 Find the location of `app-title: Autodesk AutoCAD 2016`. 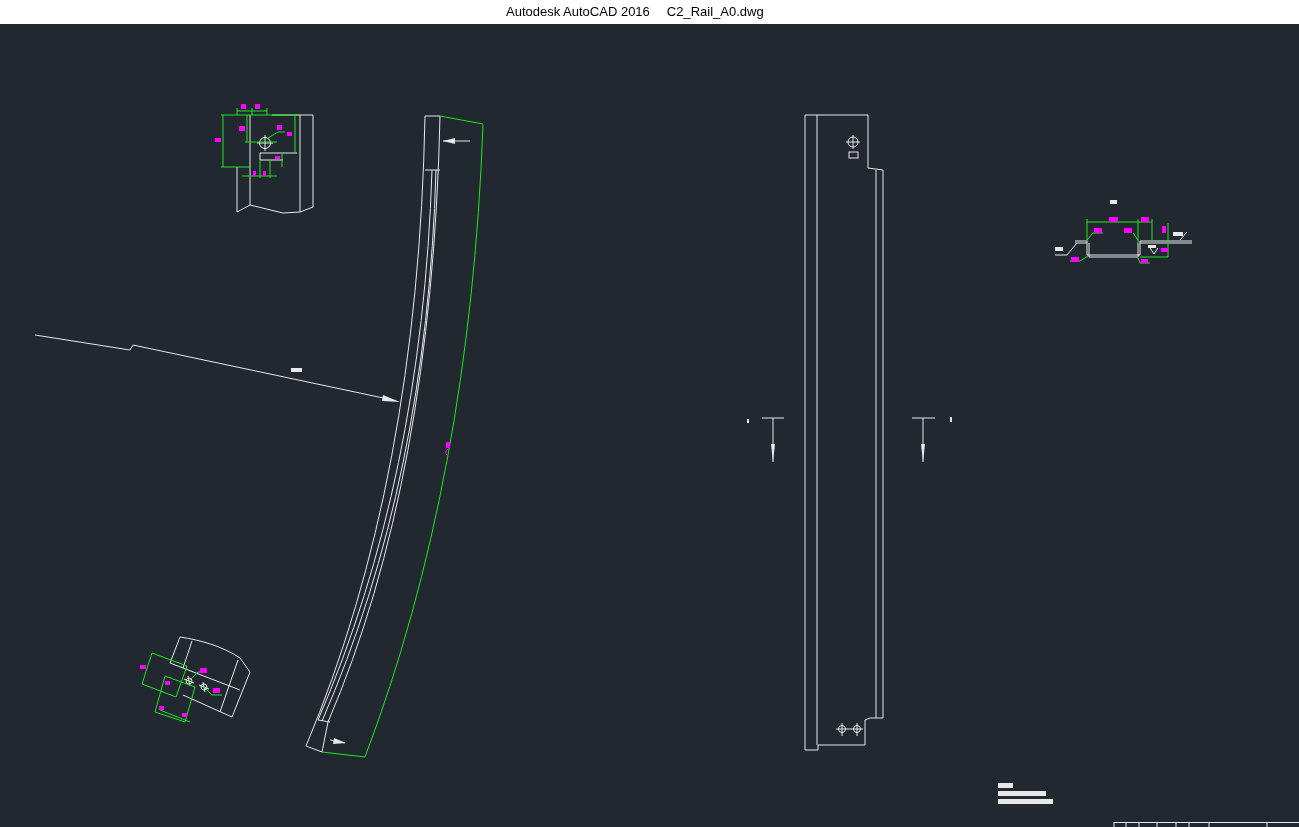

app-title: Autodesk AutoCAD 2016 is located at coordinates (578, 12).